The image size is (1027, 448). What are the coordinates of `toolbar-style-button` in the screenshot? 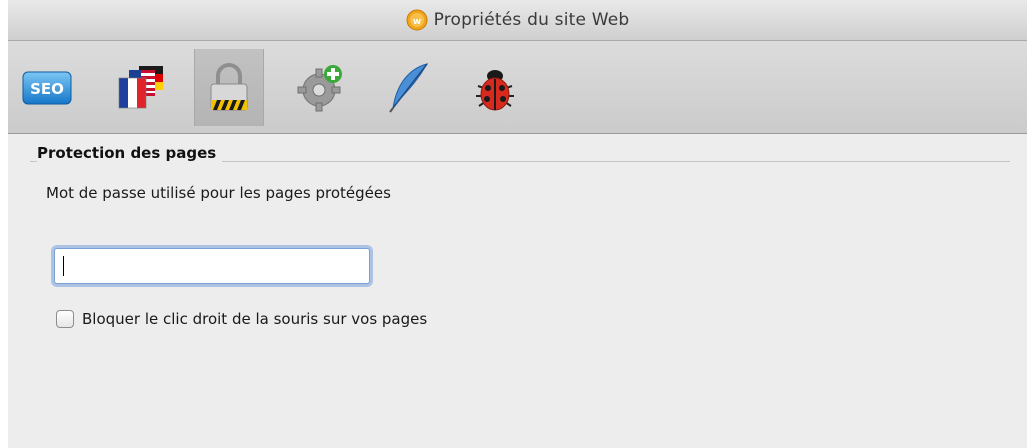 It's located at (409, 87).